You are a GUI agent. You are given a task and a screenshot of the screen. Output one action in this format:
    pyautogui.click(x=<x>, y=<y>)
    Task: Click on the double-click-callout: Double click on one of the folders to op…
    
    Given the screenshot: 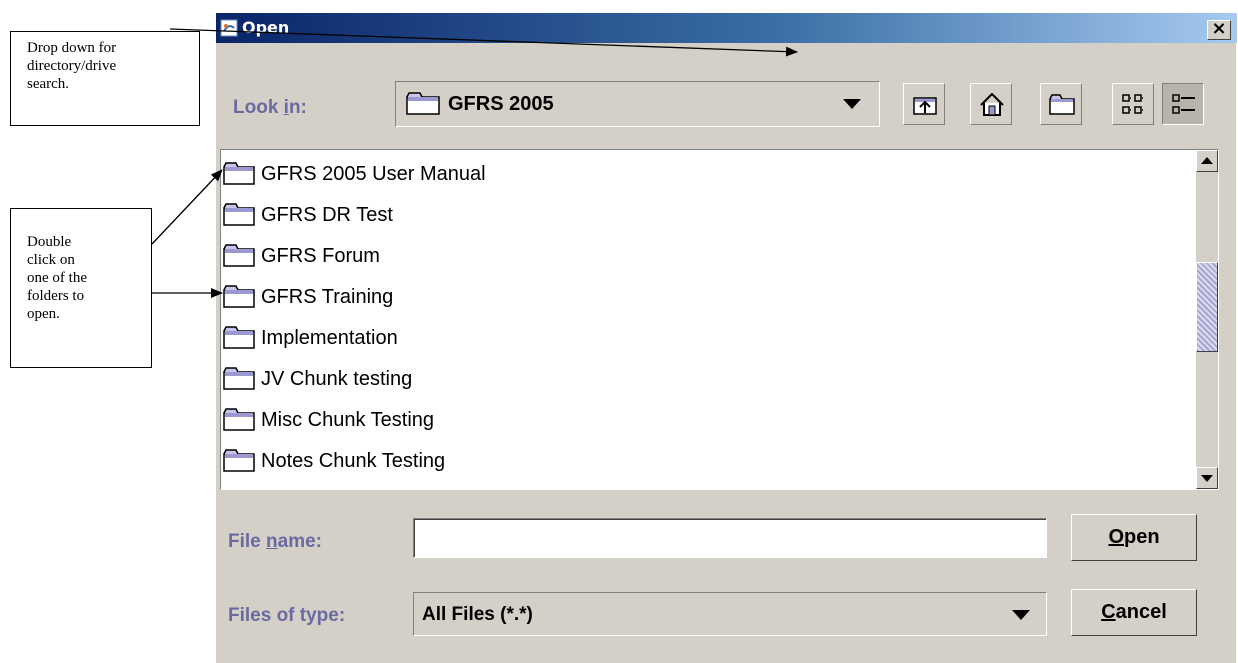 What is the action you would take?
    pyautogui.click(x=81, y=288)
    